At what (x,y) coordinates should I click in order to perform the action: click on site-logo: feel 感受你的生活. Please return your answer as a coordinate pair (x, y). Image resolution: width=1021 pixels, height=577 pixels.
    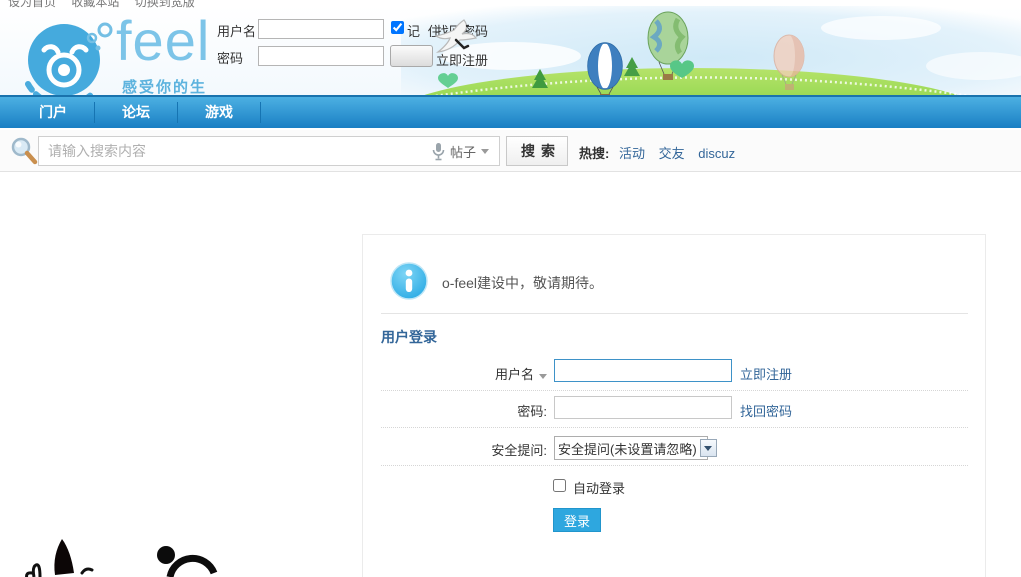
    Looking at the image, I should click on (111, 63).